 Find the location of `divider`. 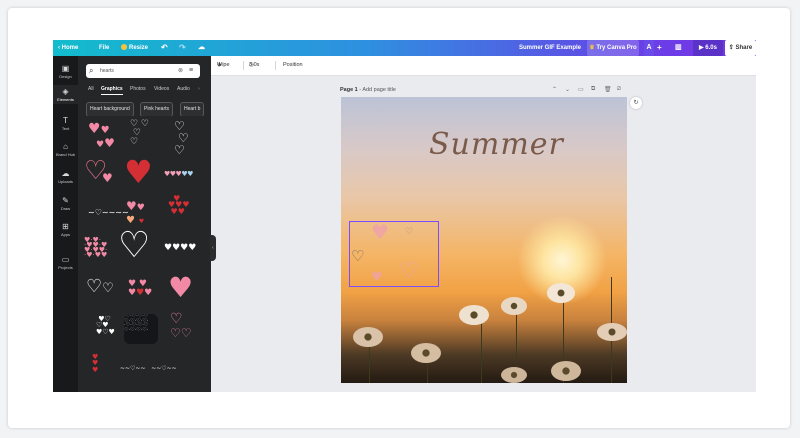

divider is located at coordinates (243, 65).